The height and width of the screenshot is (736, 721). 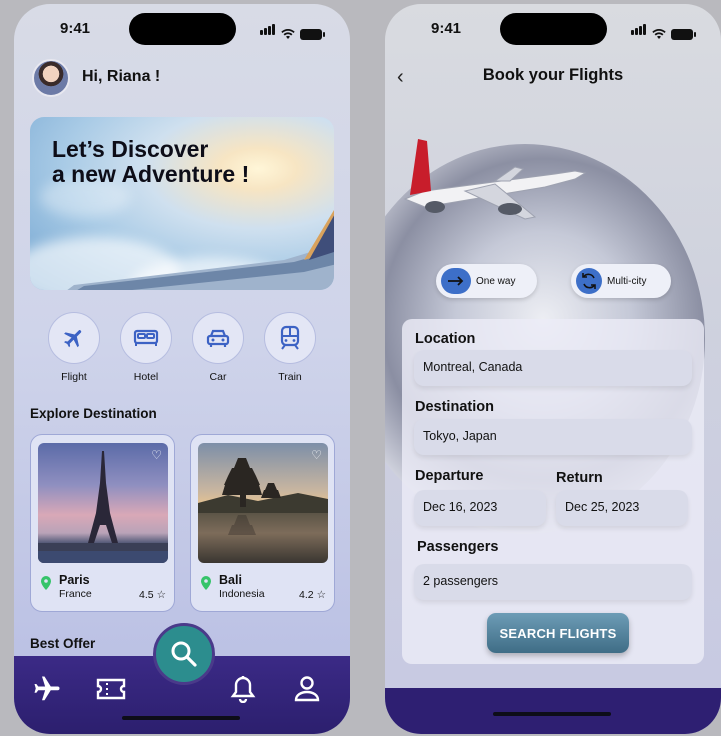 I want to click on airliner-image, so click(x=495, y=179).